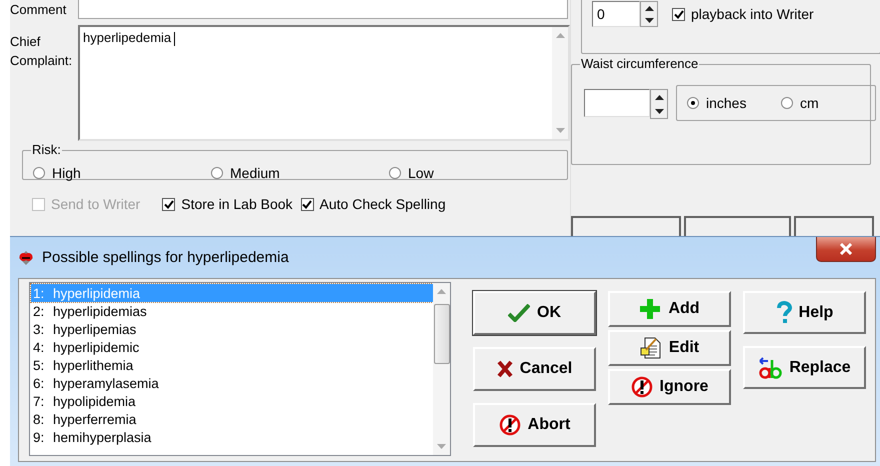 Image resolution: width=880 pixels, height=466 pixels. What do you see at coordinates (42, 51) in the screenshot?
I see `chief-complaint-label: Chief Complaint:` at bounding box center [42, 51].